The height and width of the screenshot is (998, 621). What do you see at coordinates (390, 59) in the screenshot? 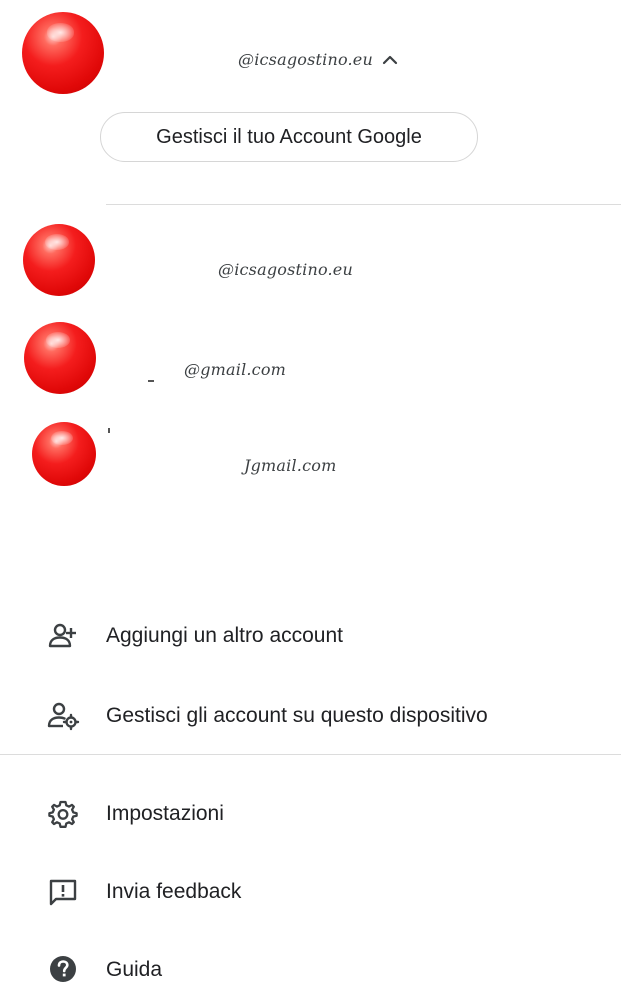
I see `chevron-up-icon` at bounding box center [390, 59].